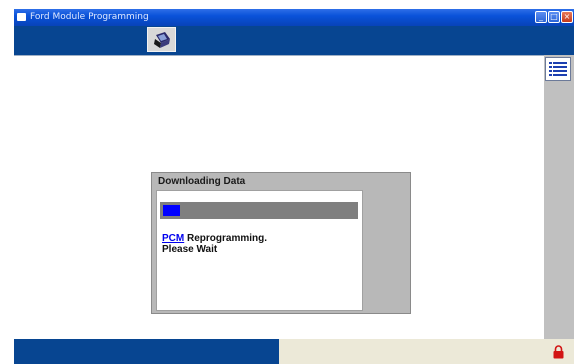 The image size is (574, 364). Describe the element at coordinates (146, 351) in the screenshot. I see `status-bar-left` at that location.